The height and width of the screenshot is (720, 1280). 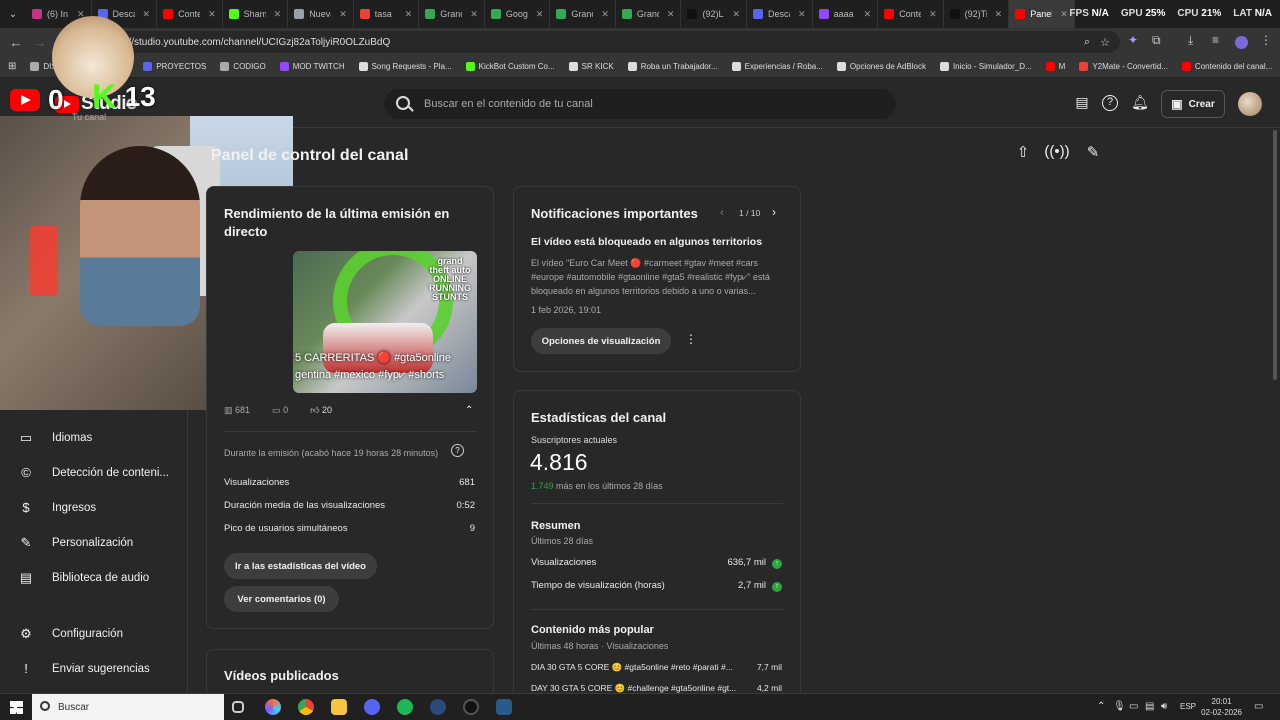 I want to click on browser-tab: Sham ✕, so click(x=256, y=14).